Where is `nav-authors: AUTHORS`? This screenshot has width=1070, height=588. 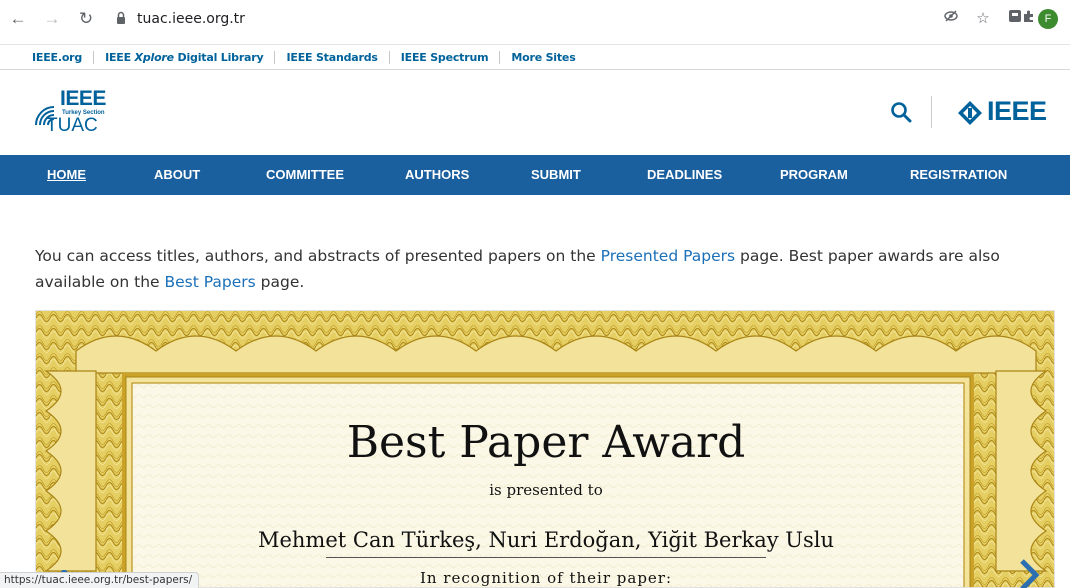 nav-authors: AUTHORS is located at coordinates (437, 174).